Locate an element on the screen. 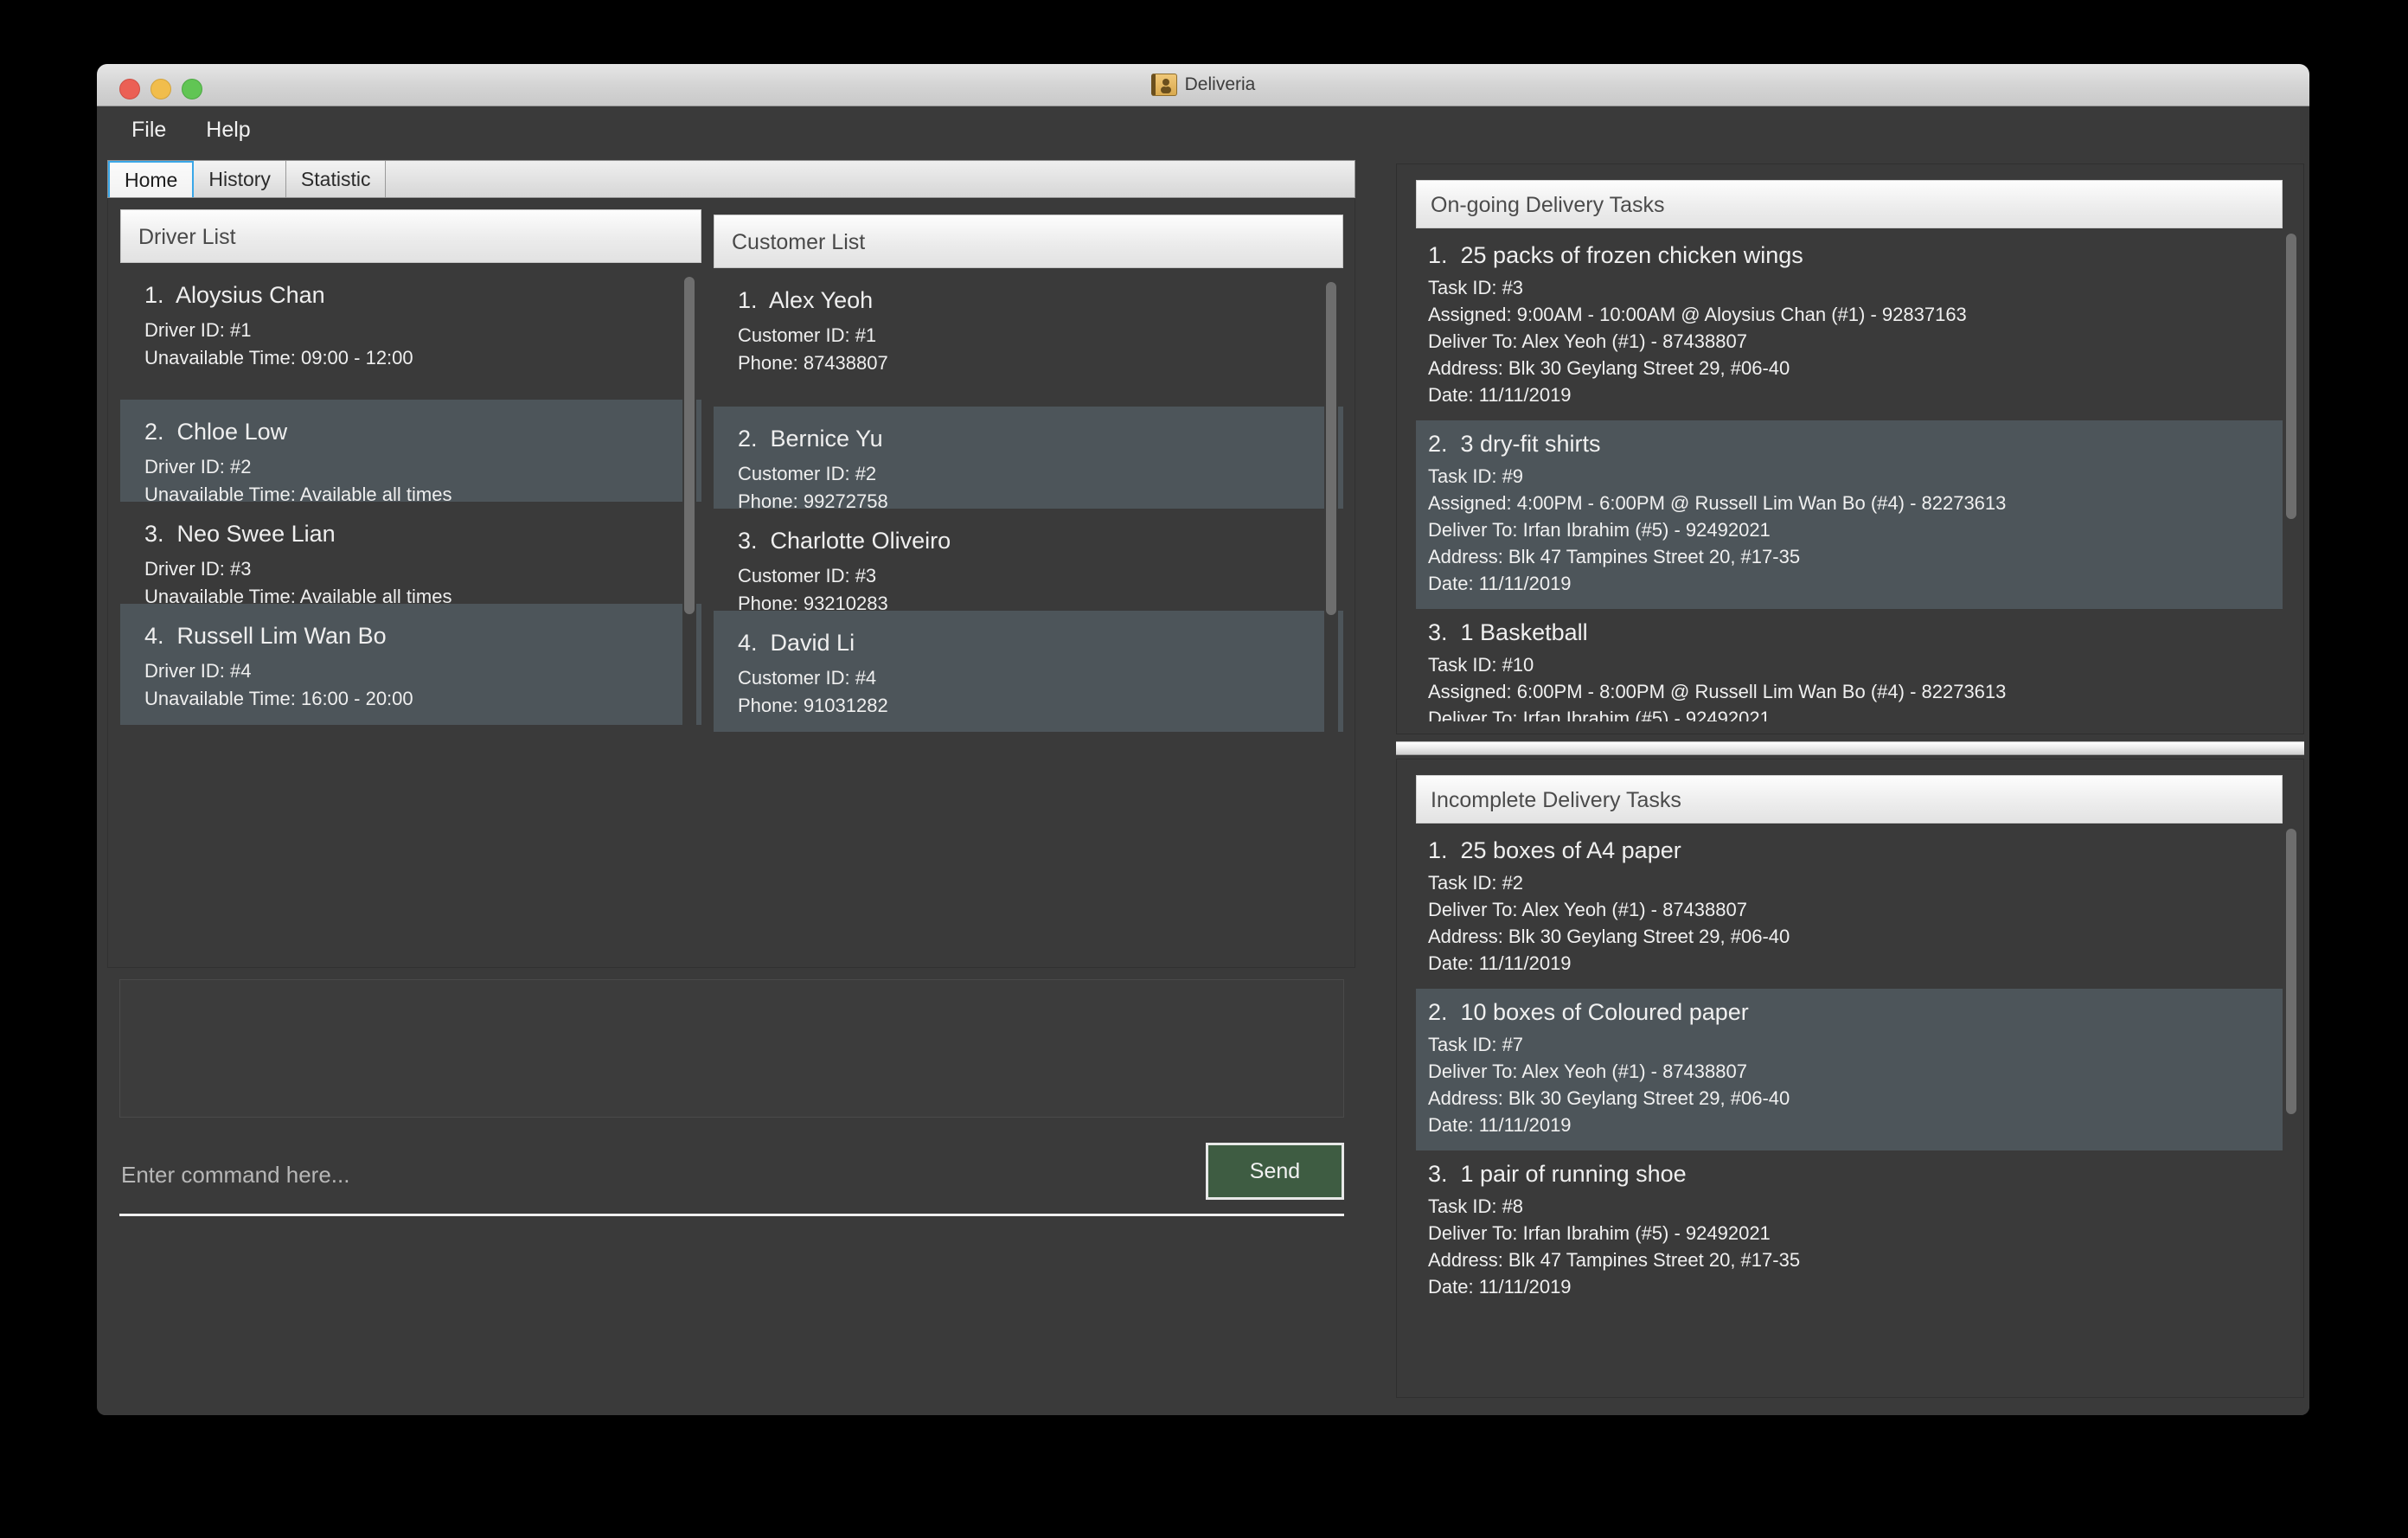  customer-id: Customer ID: #3 is located at coordinates (807, 575).